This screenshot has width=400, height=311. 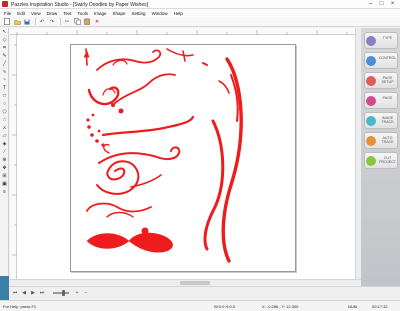 I want to click on maximize-icon: □, so click(x=381, y=4).